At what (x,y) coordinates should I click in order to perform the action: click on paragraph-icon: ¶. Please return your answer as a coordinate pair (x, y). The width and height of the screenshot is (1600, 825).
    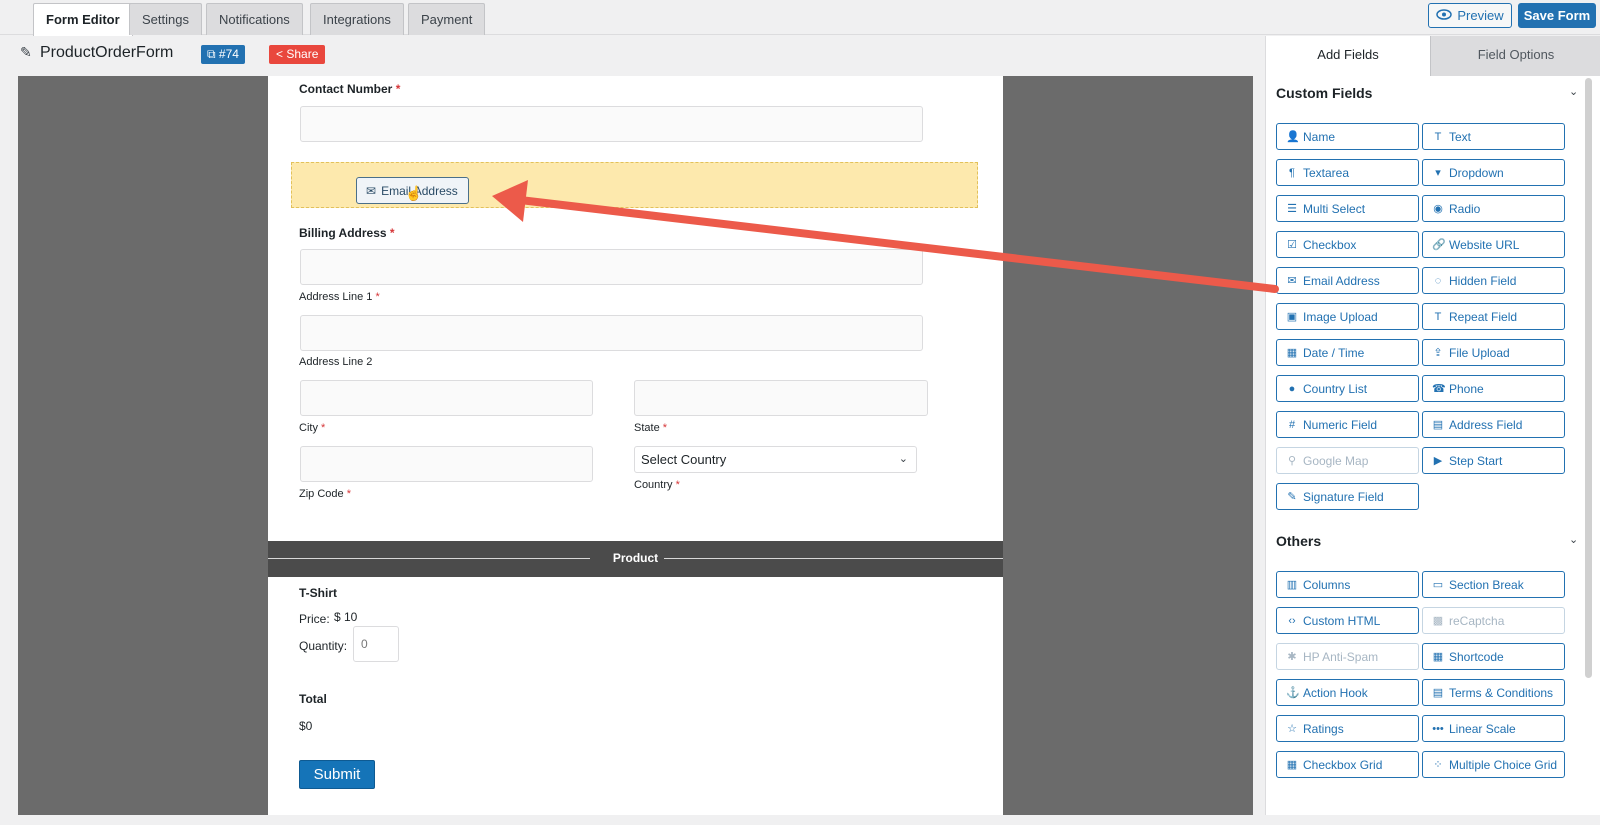
    Looking at the image, I should click on (1292, 172).